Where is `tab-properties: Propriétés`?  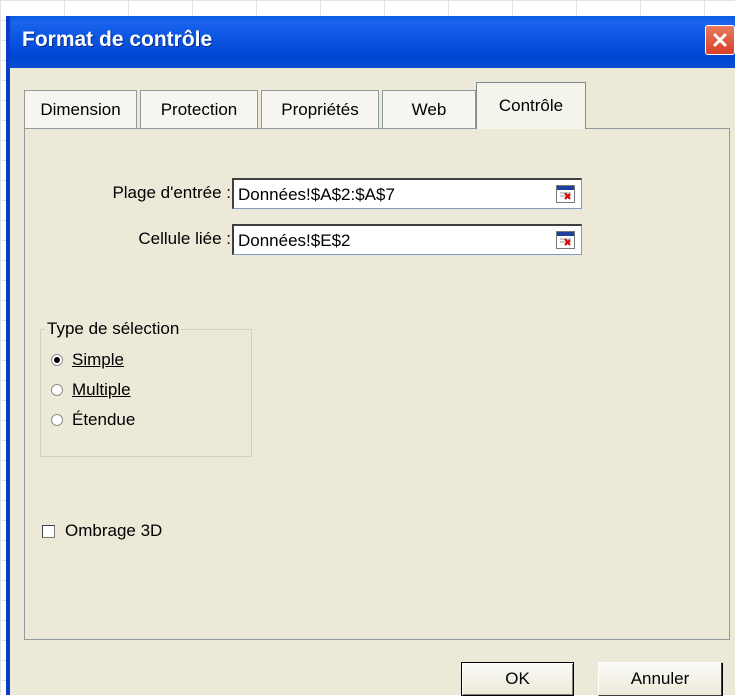
tab-properties: Propriétés is located at coordinates (320, 109).